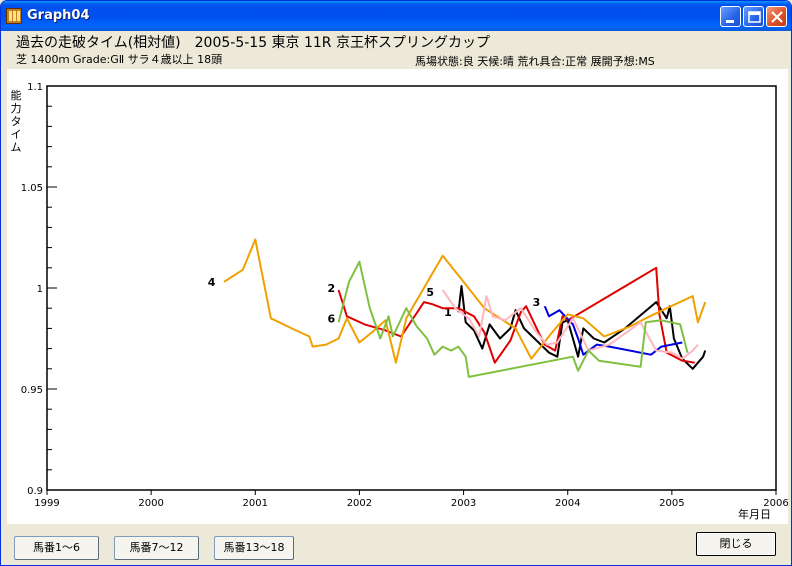 This screenshot has height=566, width=792. Describe the element at coordinates (537, 302) in the screenshot. I see `series-label-3: 3` at that location.